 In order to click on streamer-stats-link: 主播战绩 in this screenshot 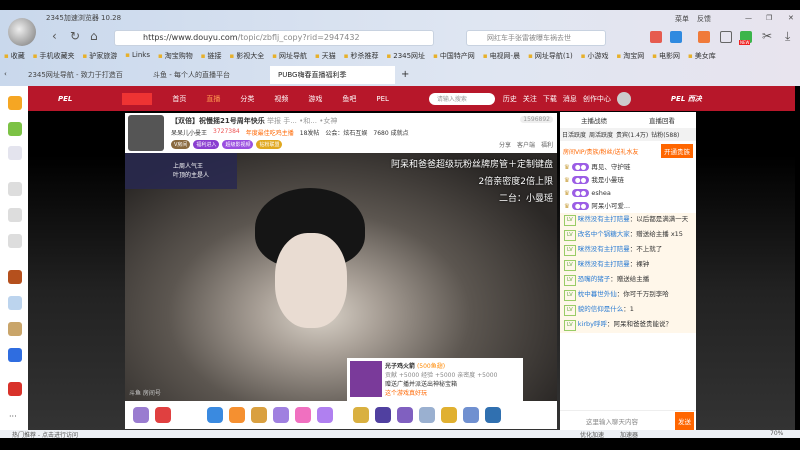, I will do `click(594, 120)`.